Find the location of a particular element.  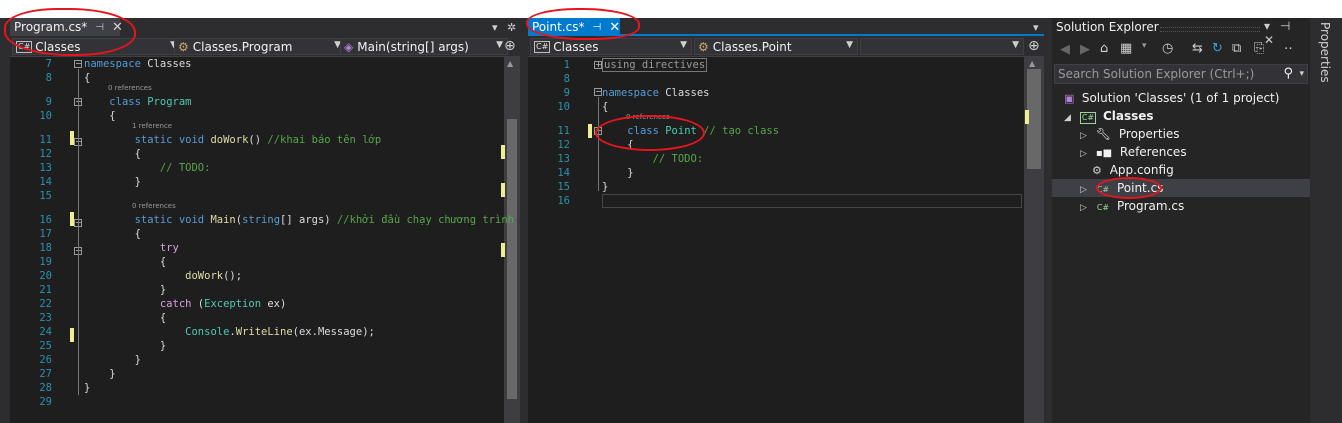

collapsed-region: using directives is located at coordinates (655, 65).